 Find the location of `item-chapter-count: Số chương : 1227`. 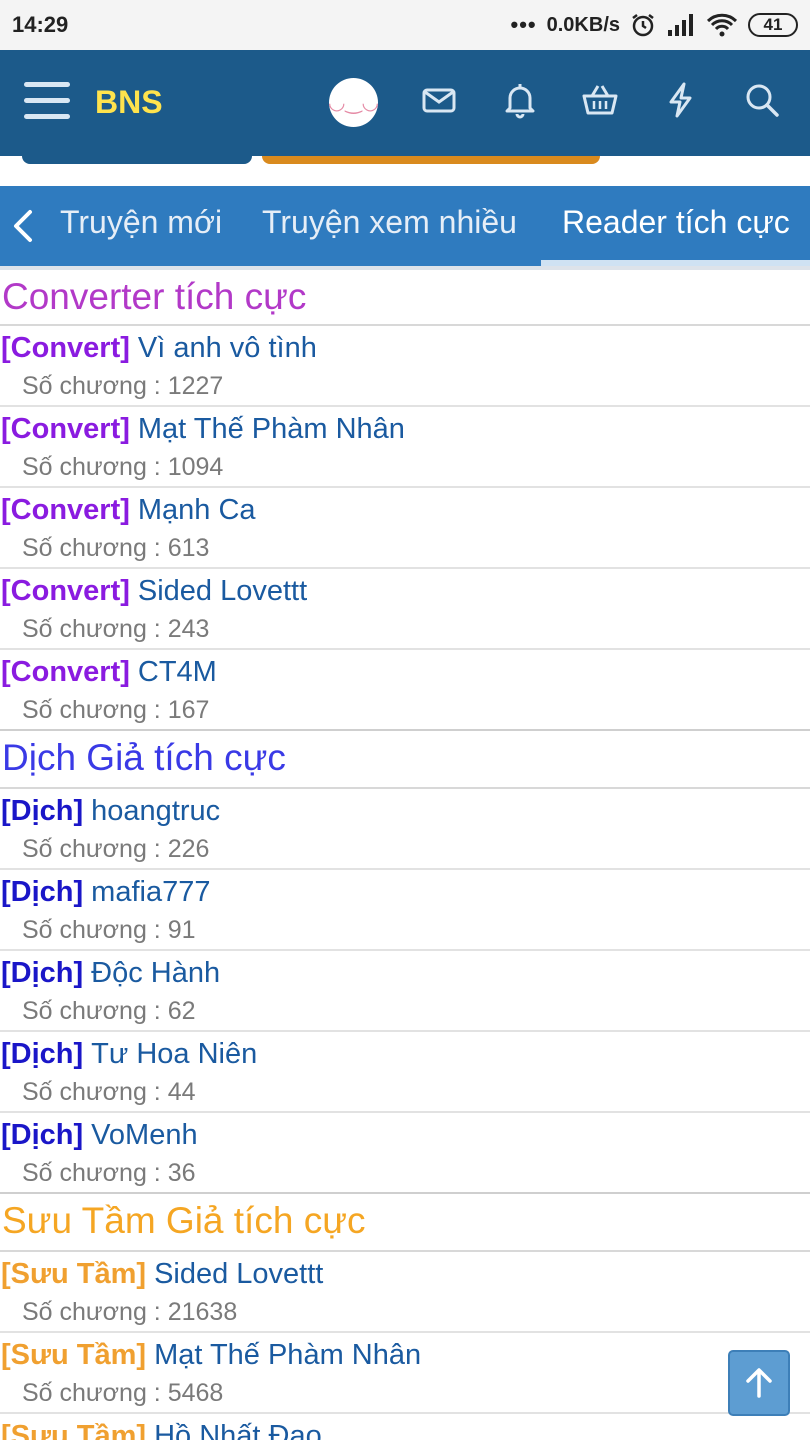

item-chapter-count: Số chương : 1227 is located at coordinates (123, 386).